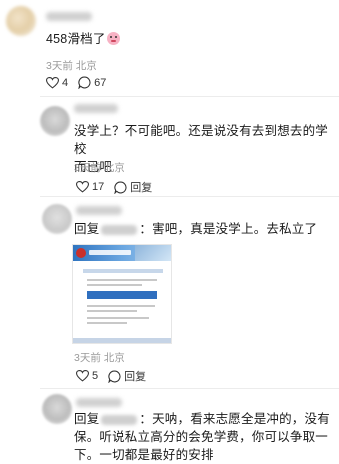 This screenshot has height=464, width=339. Describe the element at coordinates (98, 187) in the screenshot. I see `like-count: 17` at that location.